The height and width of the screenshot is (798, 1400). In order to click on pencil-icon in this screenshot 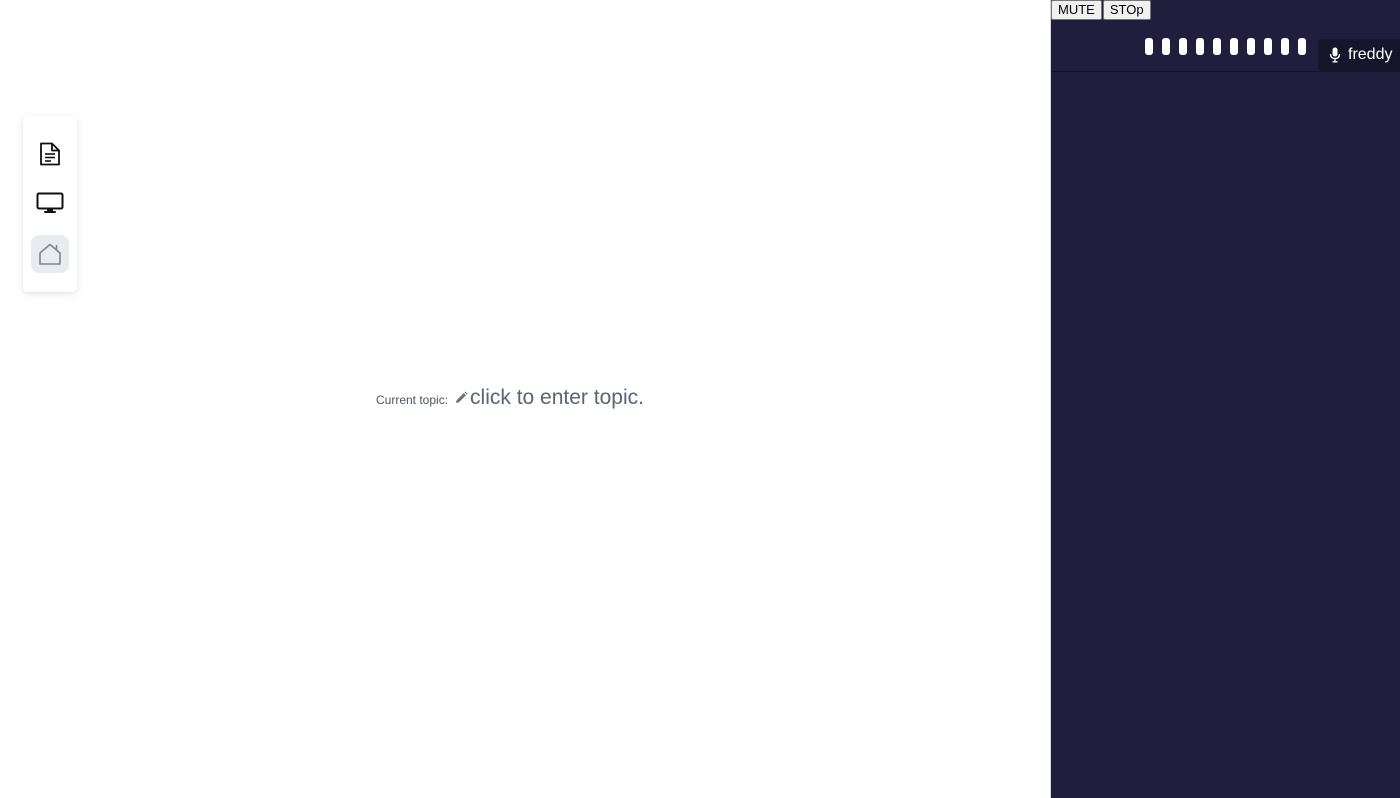, I will do `click(462, 397)`.